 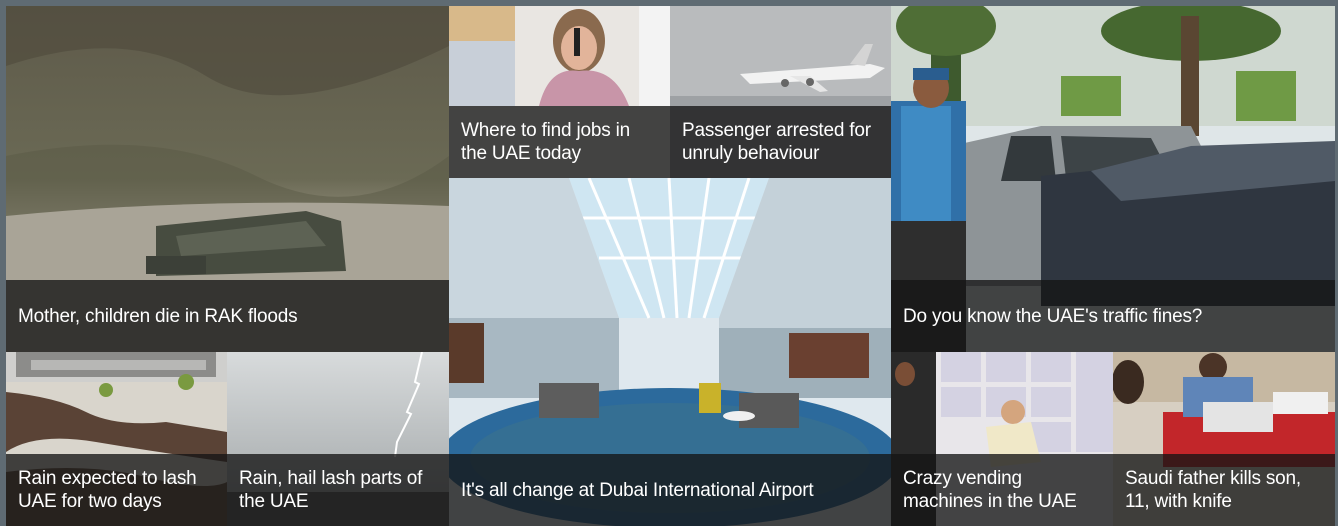 What do you see at coordinates (1224, 439) in the screenshot?
I see `tile-saudi-father: Saudi father kills son, 11, with knife` at bounding box center [1224, 439].